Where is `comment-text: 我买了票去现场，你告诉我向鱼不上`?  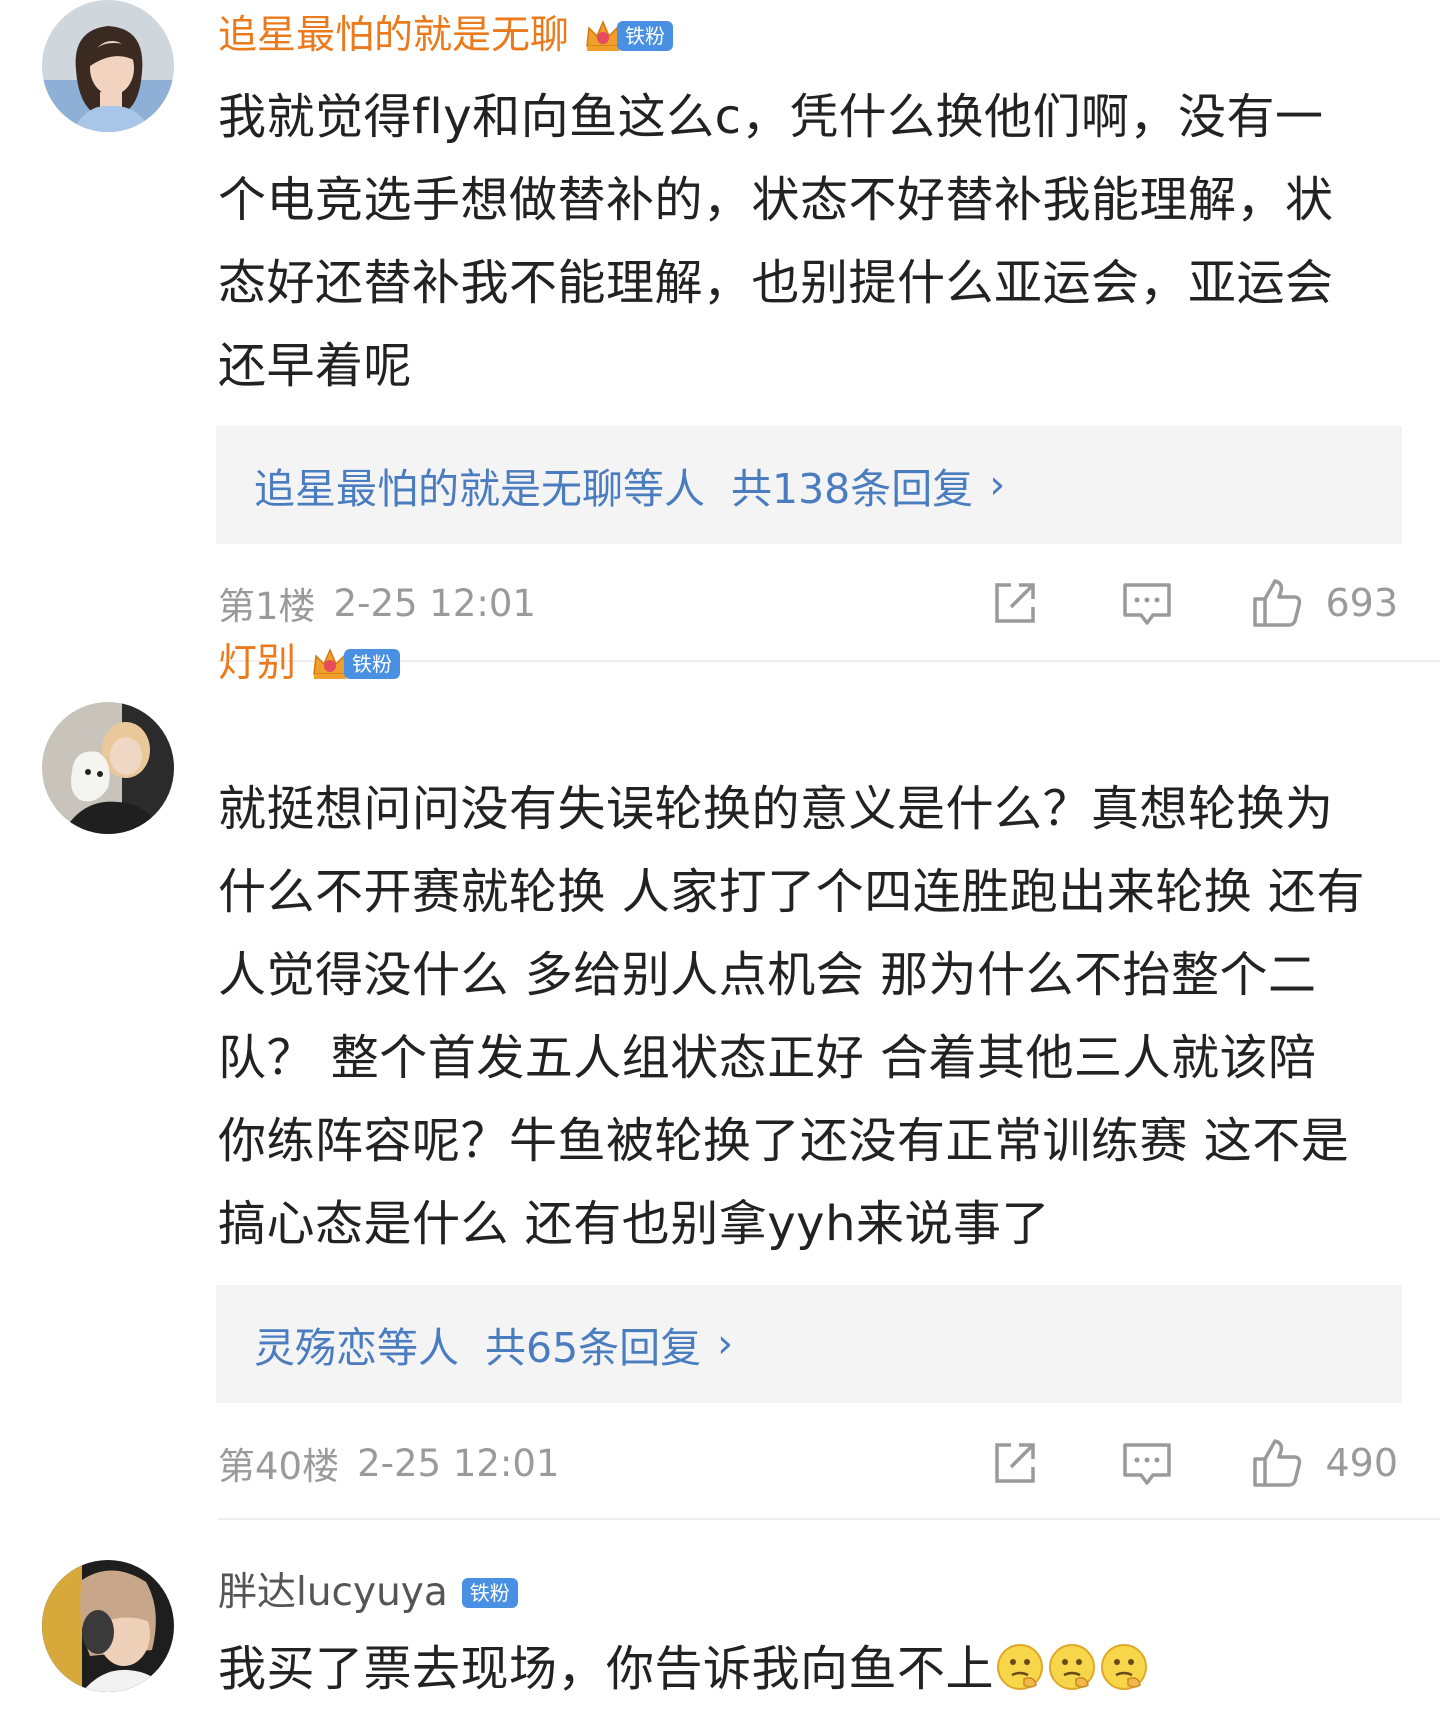
comment-text: 我买了票去现场，你告诉我向鱼不上 is located at coordinates (808, 1669).